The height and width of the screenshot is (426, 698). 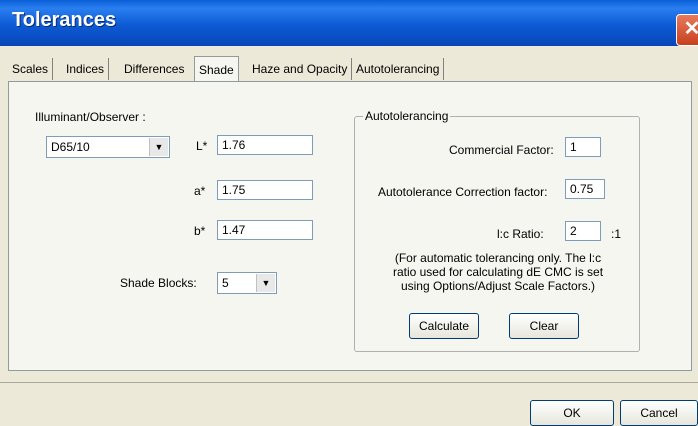 What do you see at coordinates (398, 69) in the screenshot?
I see `tab-autotolerancing: Autotolerancing` at bounding box center [398, 69].